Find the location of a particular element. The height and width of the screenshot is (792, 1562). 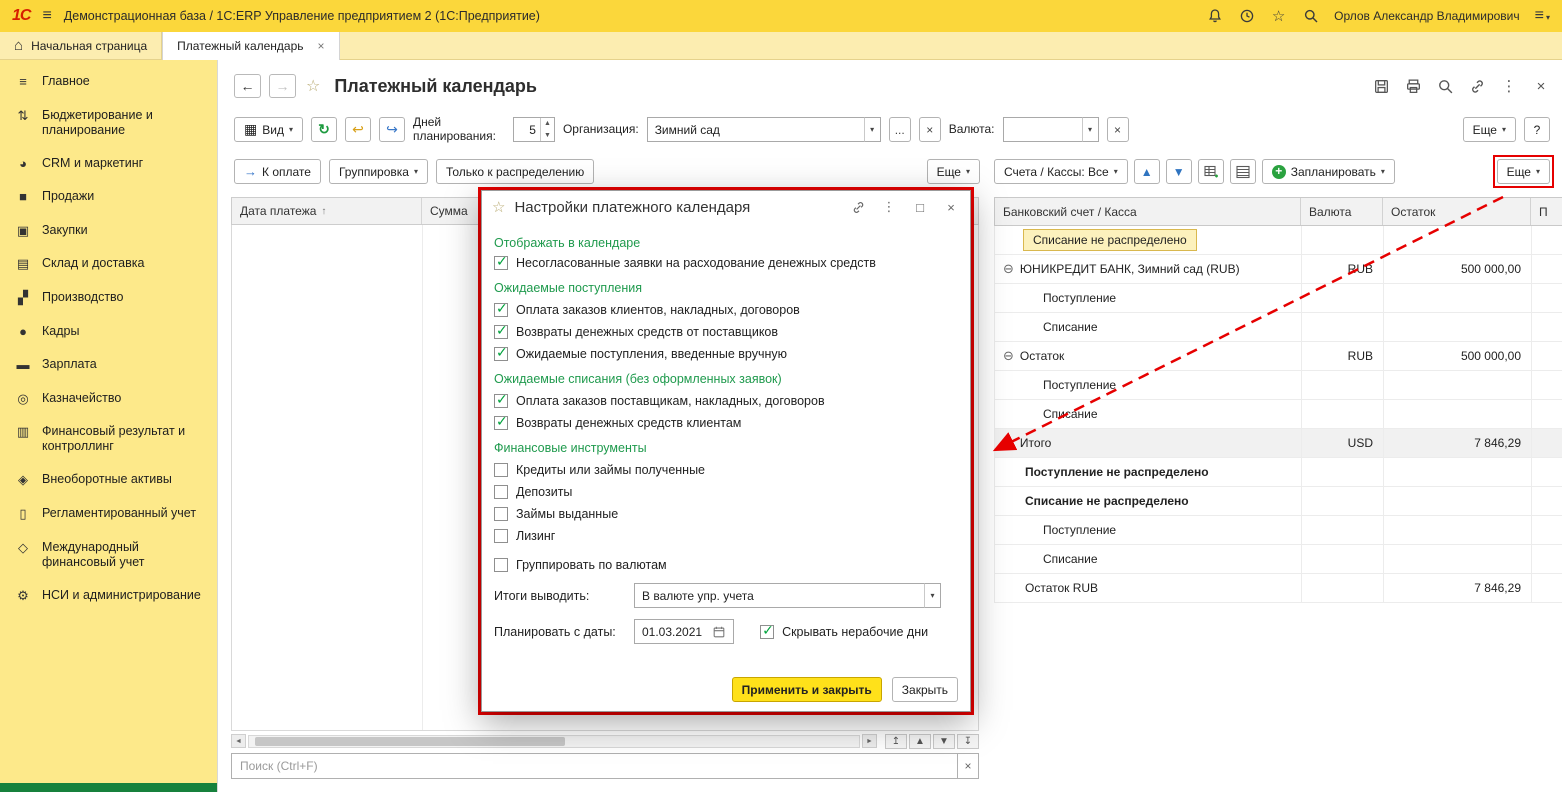

sidebar-item-ifrs: ◇ Международный финансовый учет is located at coordinates (108, 555).